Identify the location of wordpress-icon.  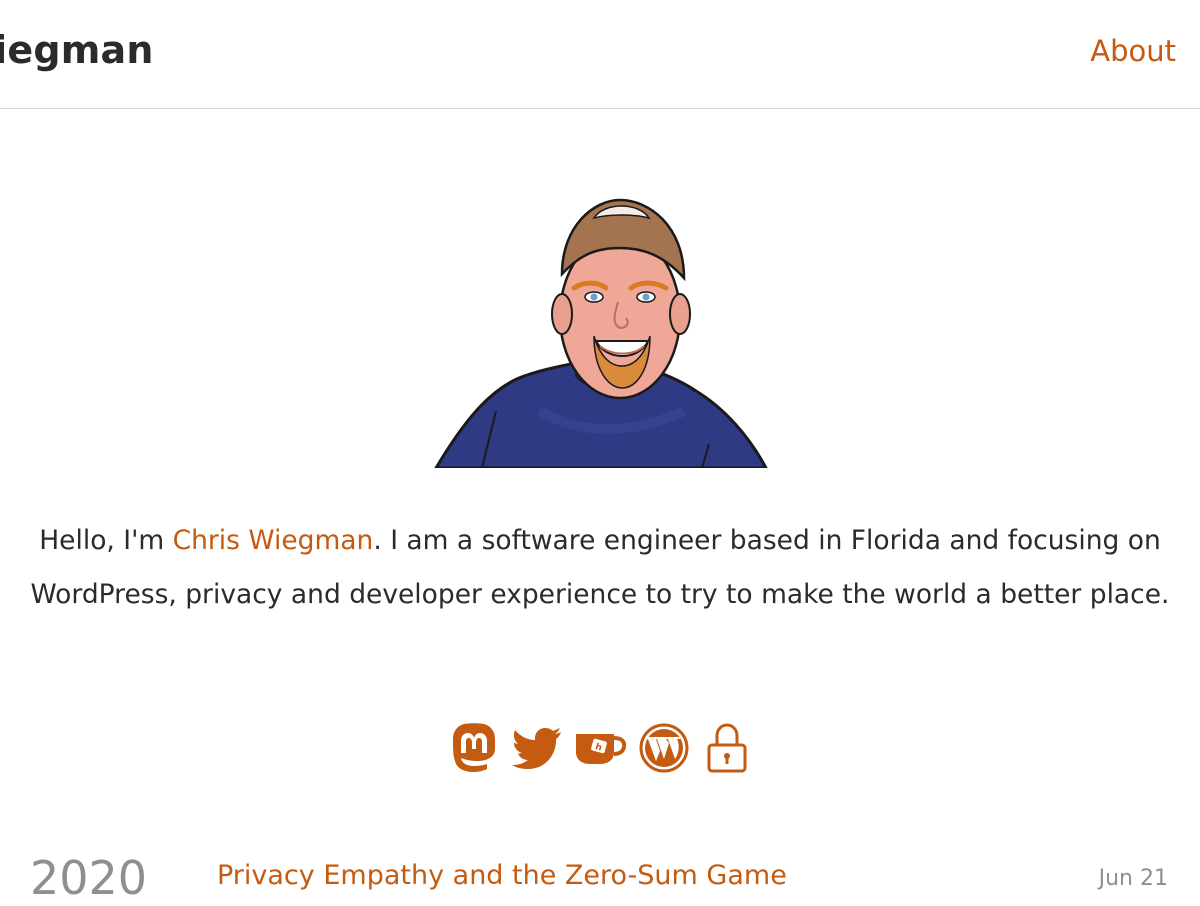
(663, 748).